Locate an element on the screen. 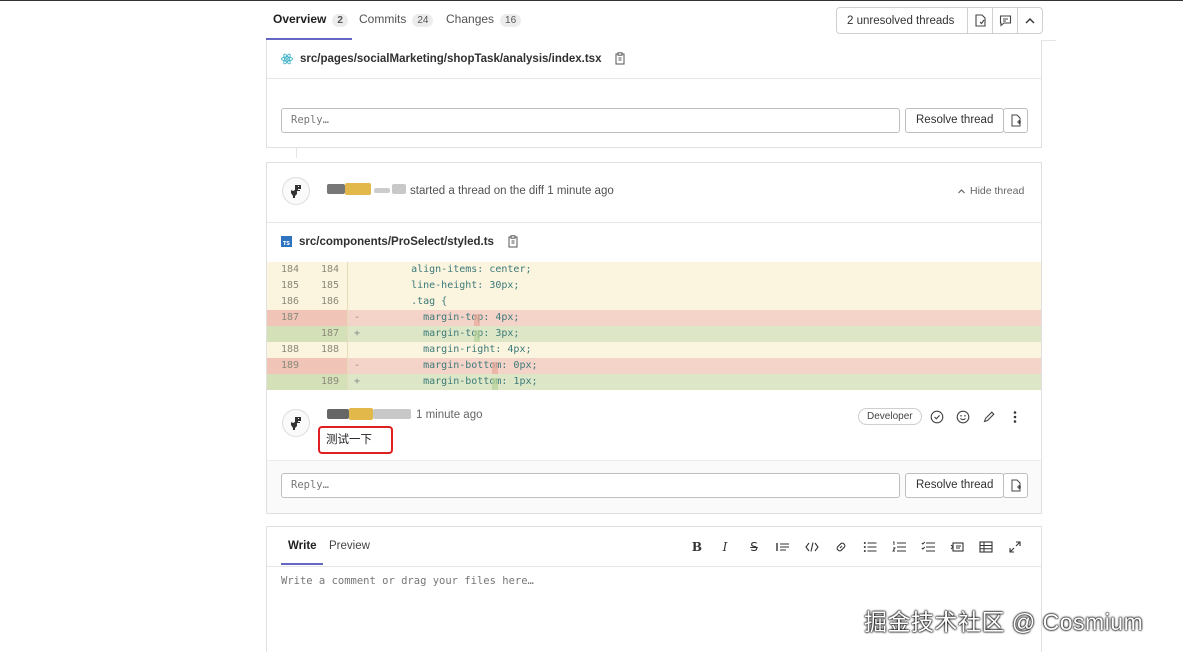 This screenshot has width=1183, height=652. diff-code: align-items: center; is located at coordinates (459, 269).